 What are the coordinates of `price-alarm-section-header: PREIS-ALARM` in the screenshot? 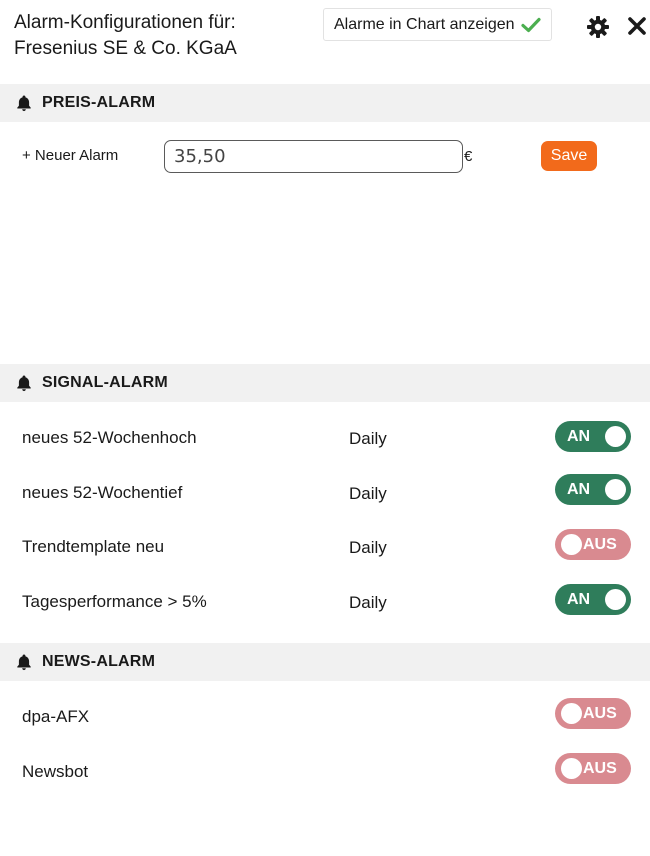 It's located at (325, 103).